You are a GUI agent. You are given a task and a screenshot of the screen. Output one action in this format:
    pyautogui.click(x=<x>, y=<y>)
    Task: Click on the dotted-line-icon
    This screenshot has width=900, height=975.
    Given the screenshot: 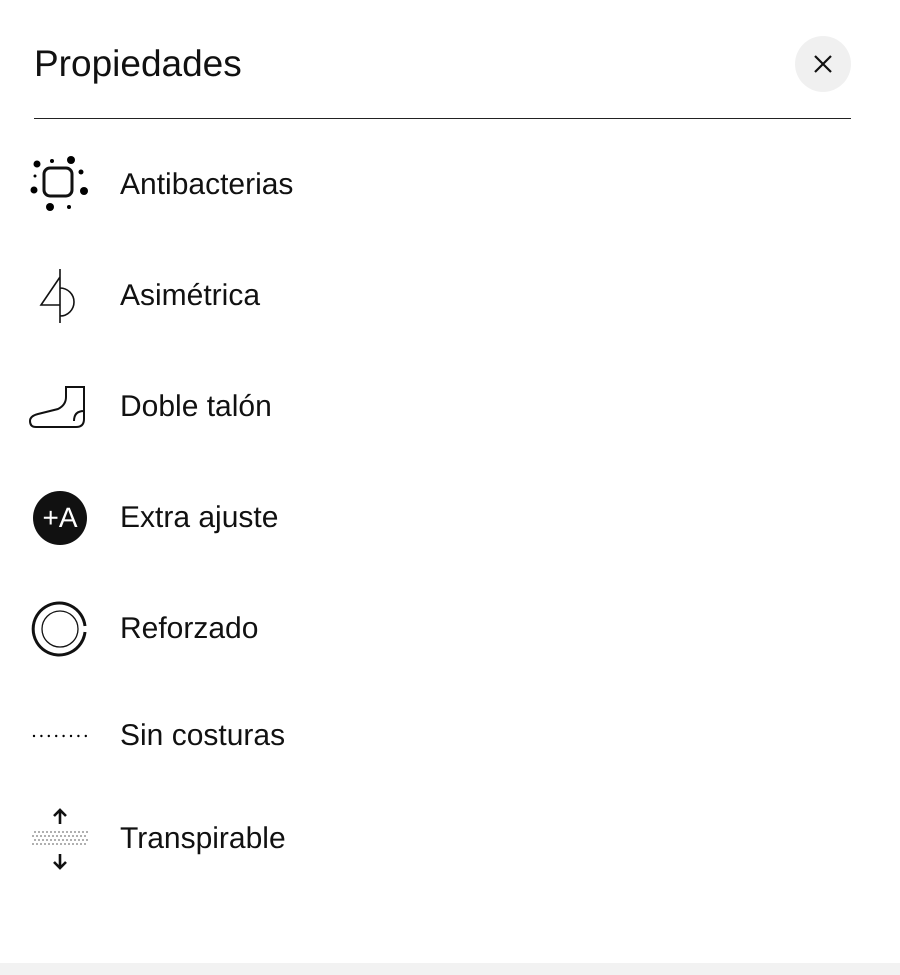 What is the action you would take?
    pyautogui.click(x=60, y=736)
    